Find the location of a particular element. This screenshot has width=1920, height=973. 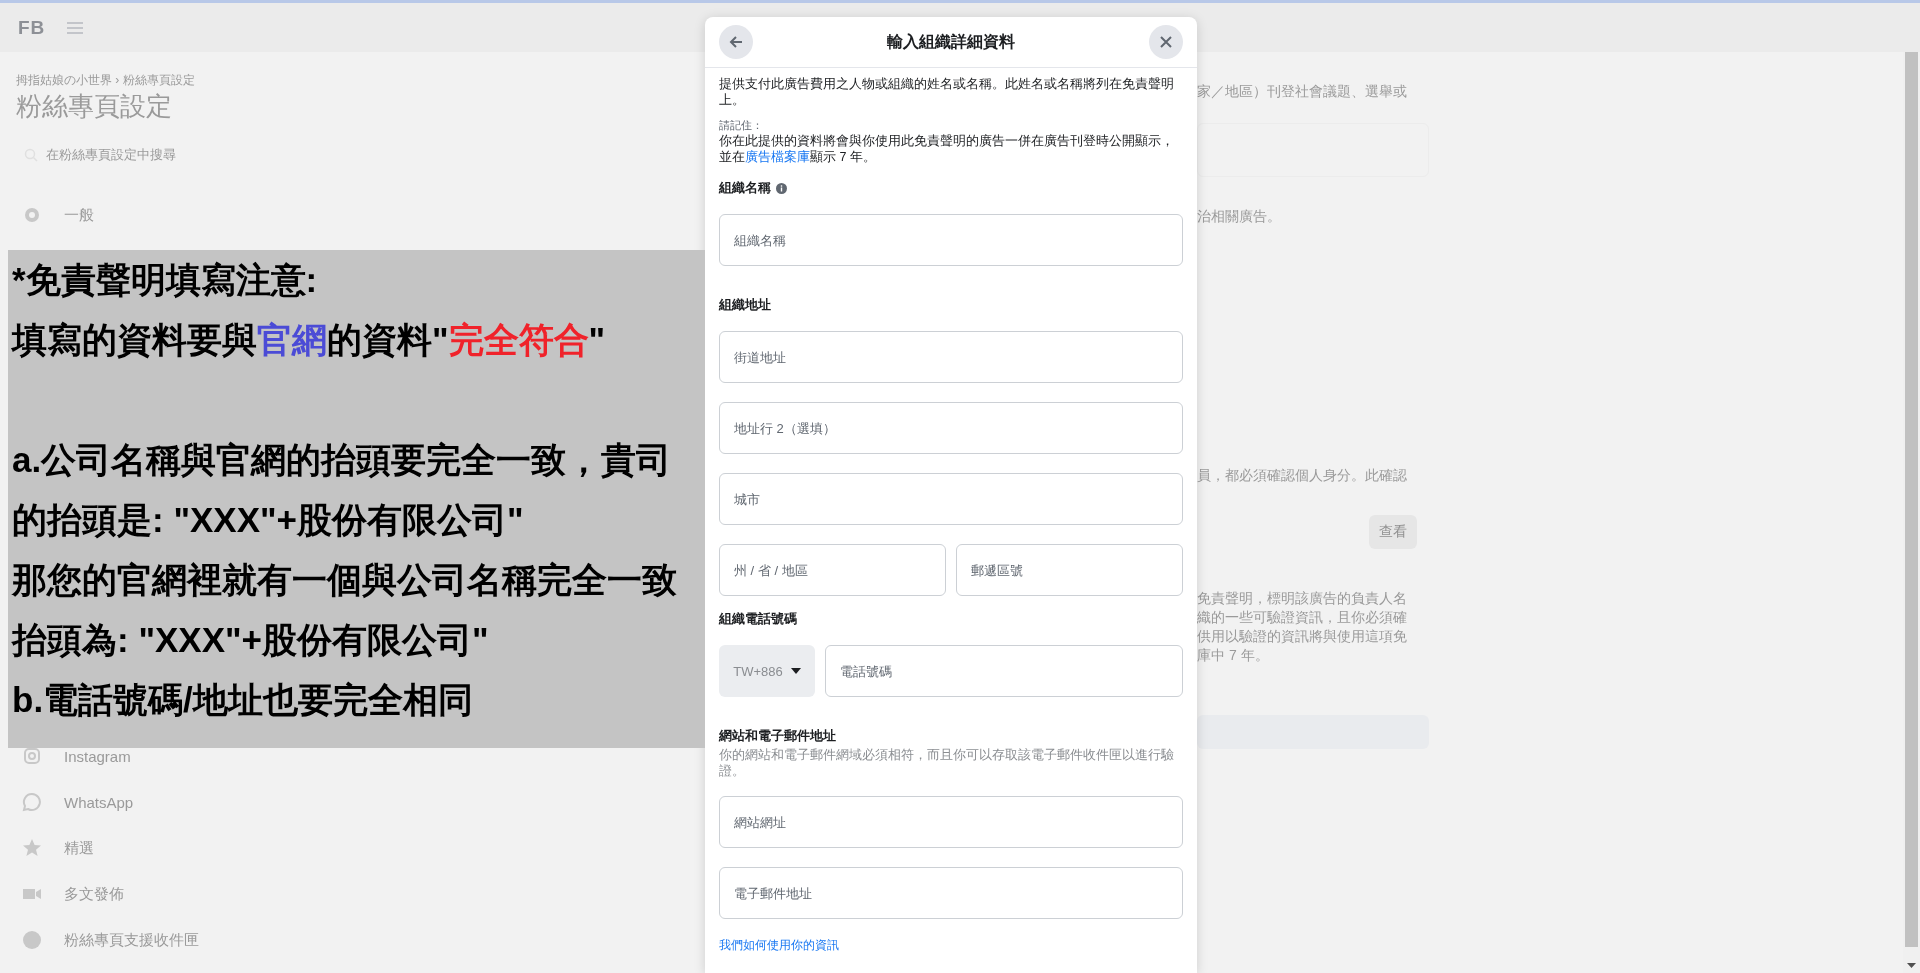

arrow-left-icon is located at coordinates (736, 42).